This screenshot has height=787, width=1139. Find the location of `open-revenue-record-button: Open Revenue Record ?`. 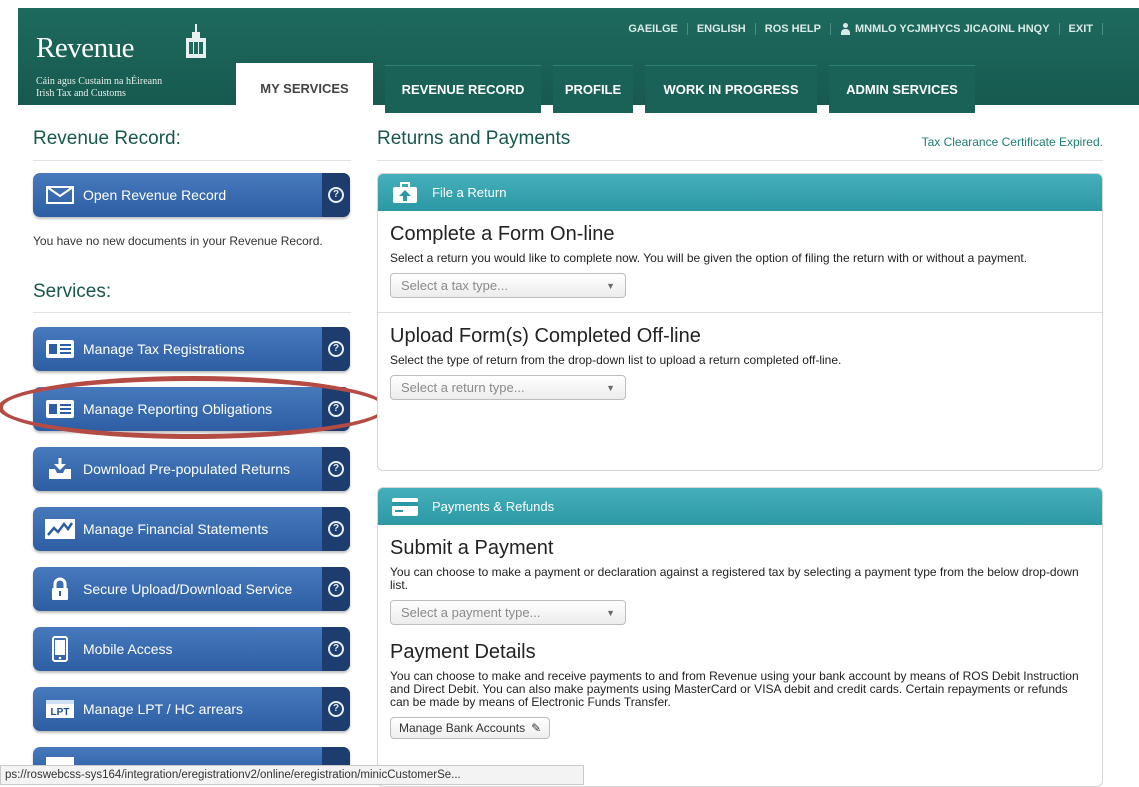

open-revenue-record-button: Open Revenue Record ? is located at coordinates (191, 195).